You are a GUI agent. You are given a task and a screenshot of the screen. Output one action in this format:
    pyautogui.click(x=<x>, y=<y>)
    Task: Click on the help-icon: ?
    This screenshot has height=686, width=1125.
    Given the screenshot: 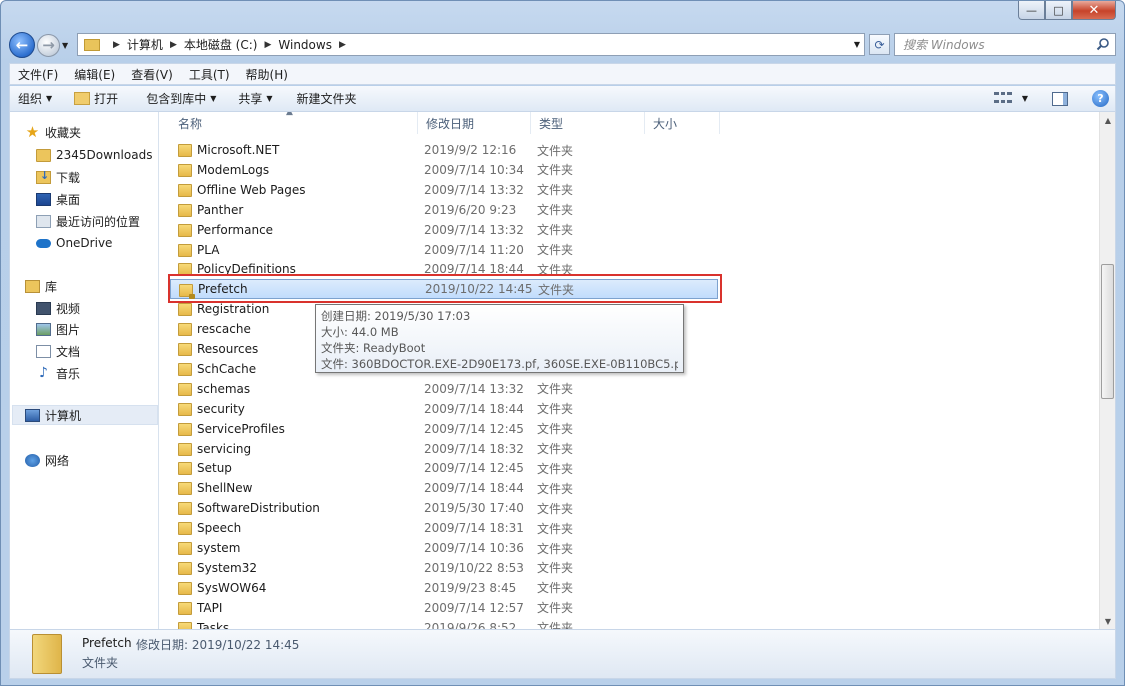 What is the action you would take?
    pyautogui.click(x=1100, y=98)
    